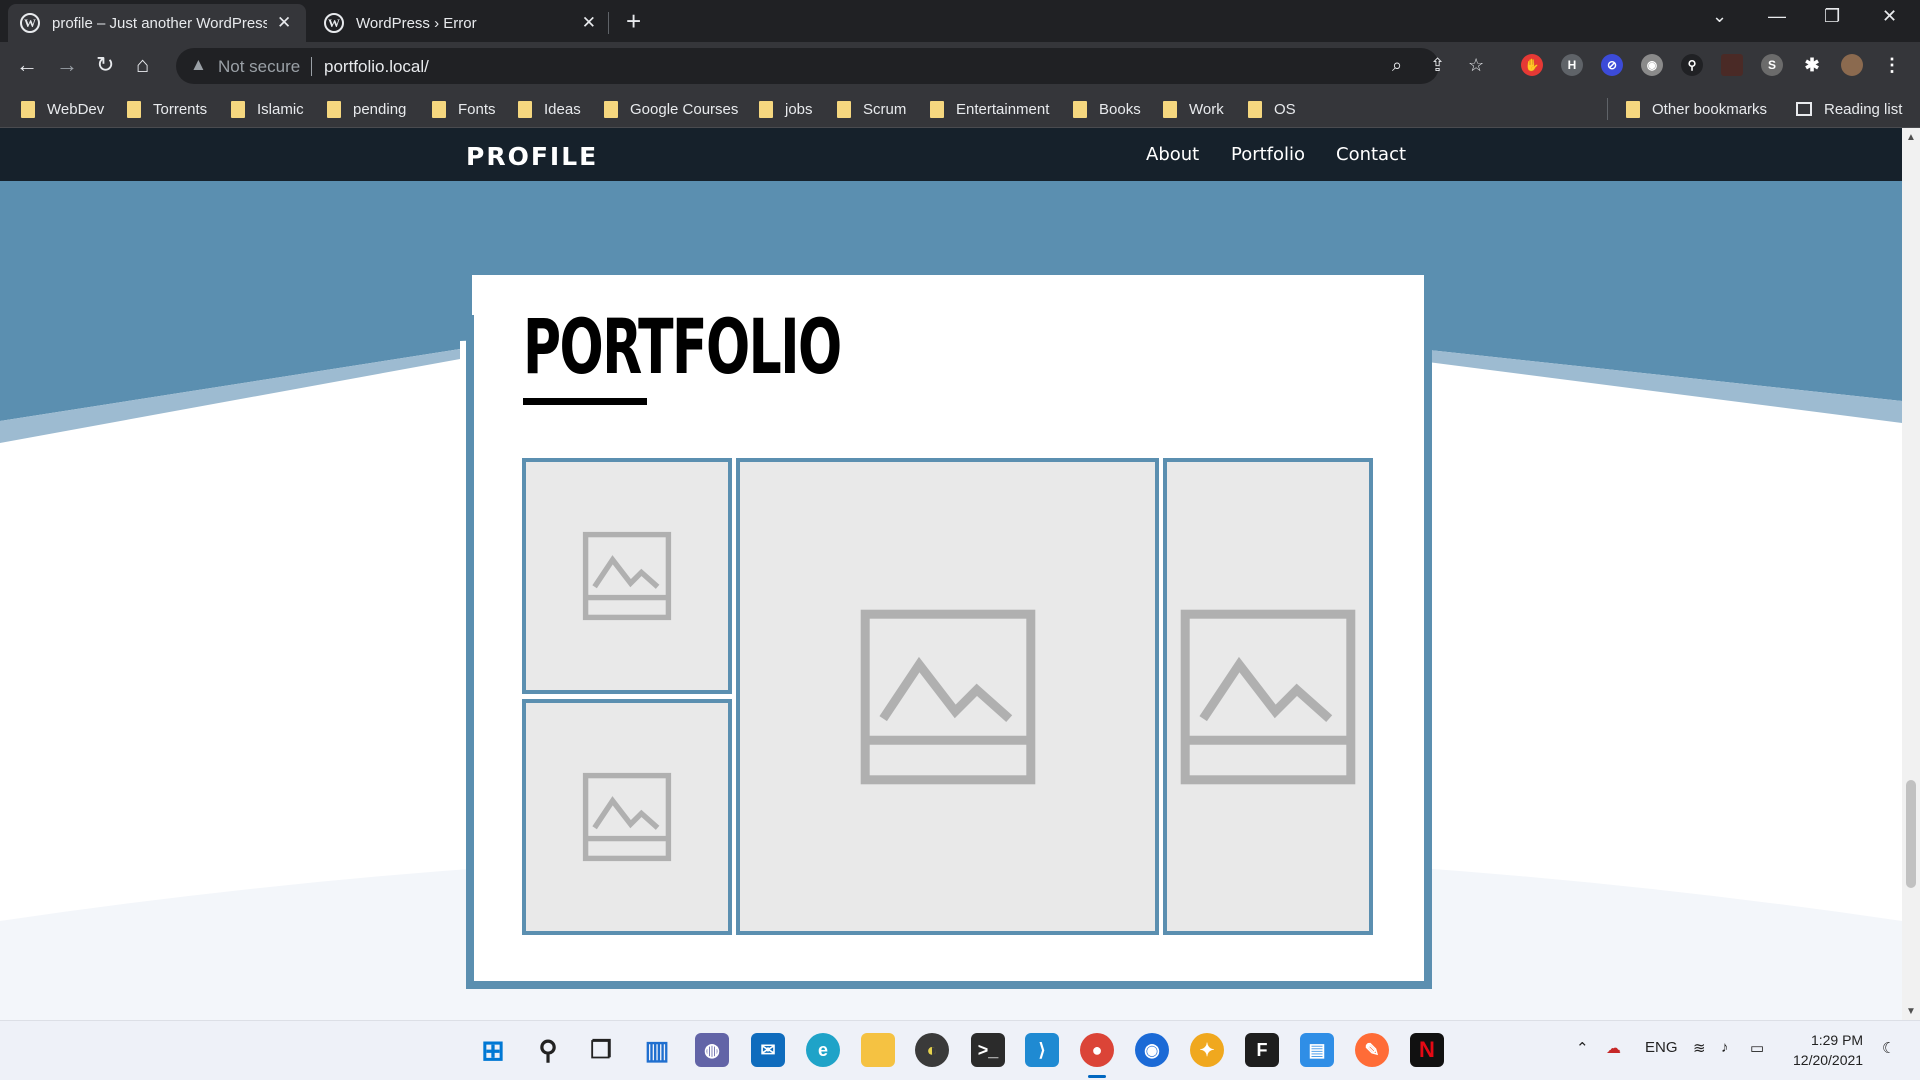 This screenshot has width=1920, height=1080. Describe the element at coordinates (460, 23) in the screenshot. I see `tab-wordpress-error: W WordPress › Error ✕` at that location.